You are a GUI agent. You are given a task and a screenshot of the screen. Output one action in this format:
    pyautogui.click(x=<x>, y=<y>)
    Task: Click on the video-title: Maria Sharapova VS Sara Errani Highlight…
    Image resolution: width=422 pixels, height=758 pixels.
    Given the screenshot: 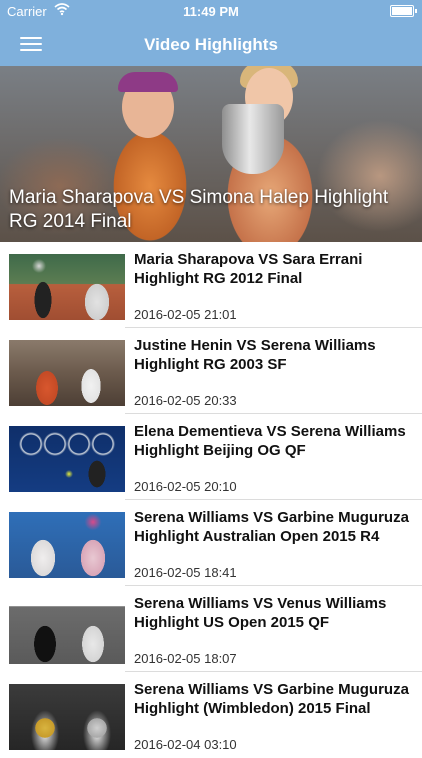 What is the action you would take?
    pyautogui.click(x=248, y=269)
    